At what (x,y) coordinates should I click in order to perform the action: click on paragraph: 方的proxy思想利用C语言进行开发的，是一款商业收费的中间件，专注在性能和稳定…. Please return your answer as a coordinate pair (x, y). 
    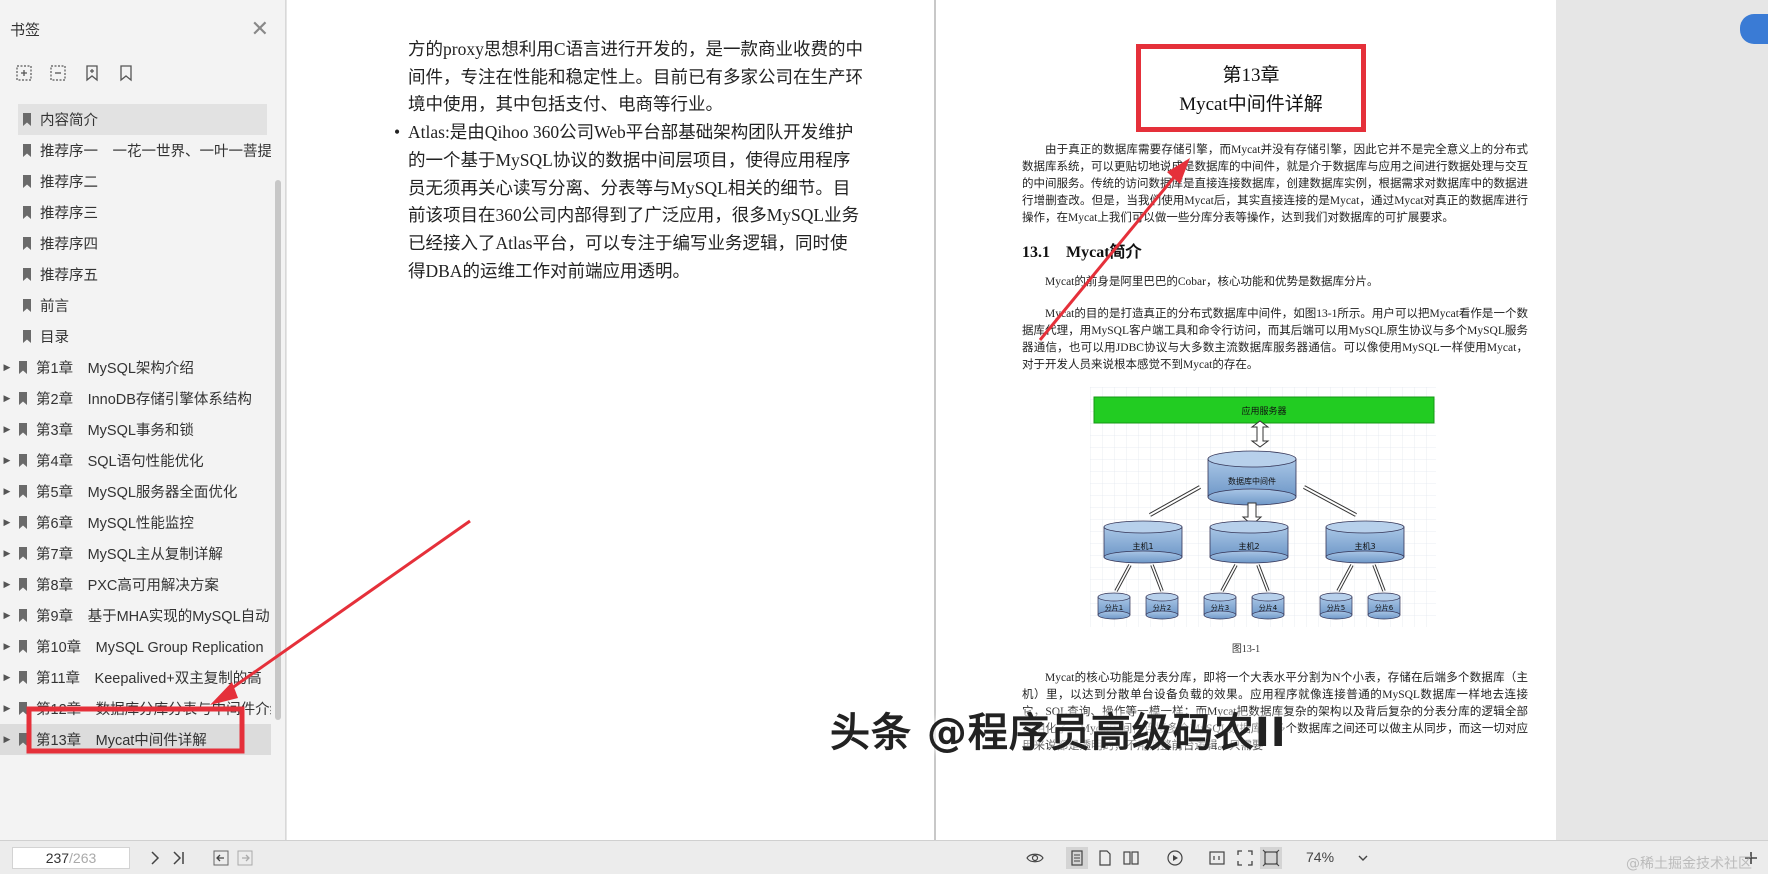
    Looking at the image, I should click on (635, 77).